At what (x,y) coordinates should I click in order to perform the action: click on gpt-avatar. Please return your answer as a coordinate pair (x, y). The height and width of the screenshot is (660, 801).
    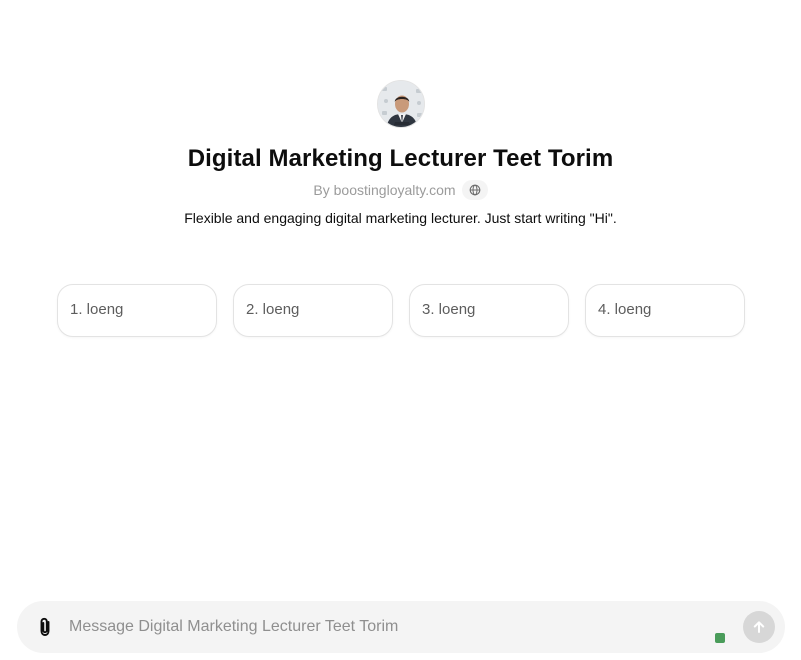
    Looking at the image, I should click on (400, 104).